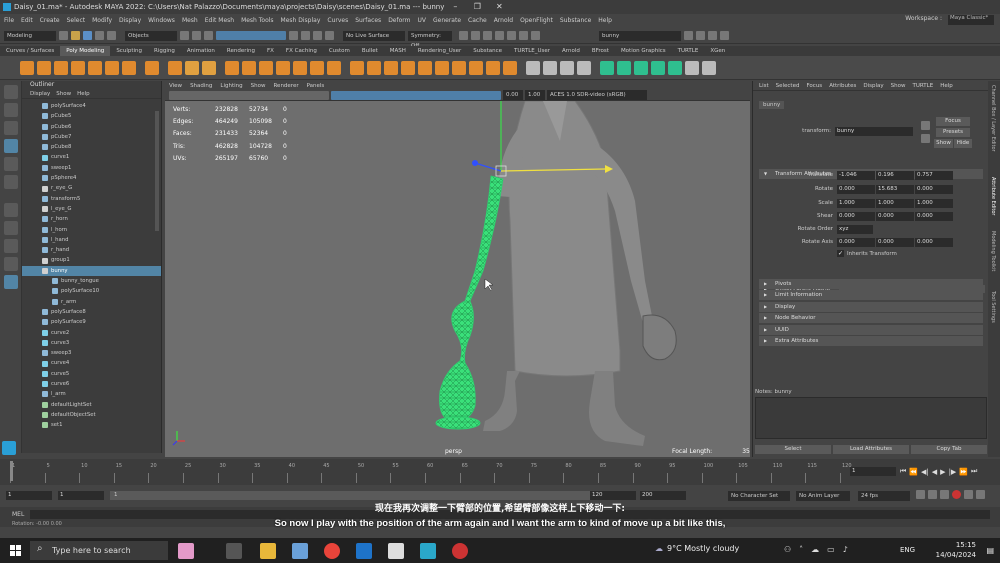 The height and width of the screenshot is (563, 1000). Describe the element at coordinates (855, 229) in the screenshot. I see `rotate-order-dropdown: xyz` at that location.